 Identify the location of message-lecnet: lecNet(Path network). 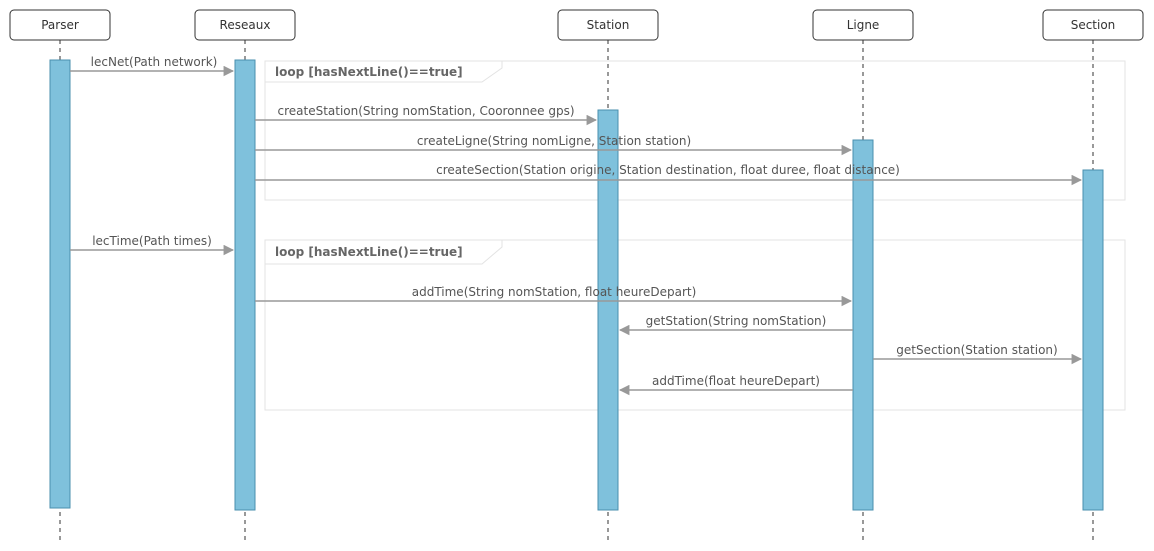
(152, 66).